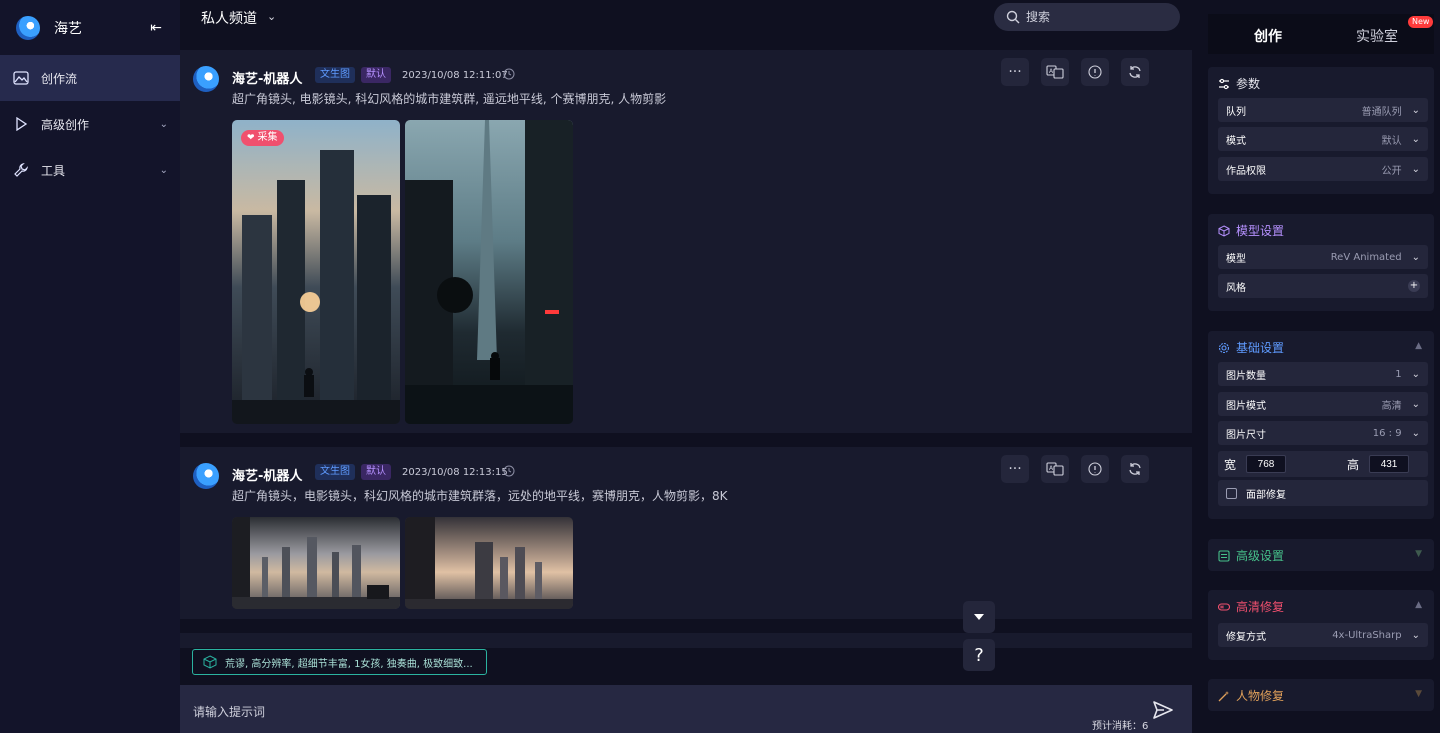 The height and width of the screenshot is (733, 1440). I want to click on image-icon, so click(21, 78).